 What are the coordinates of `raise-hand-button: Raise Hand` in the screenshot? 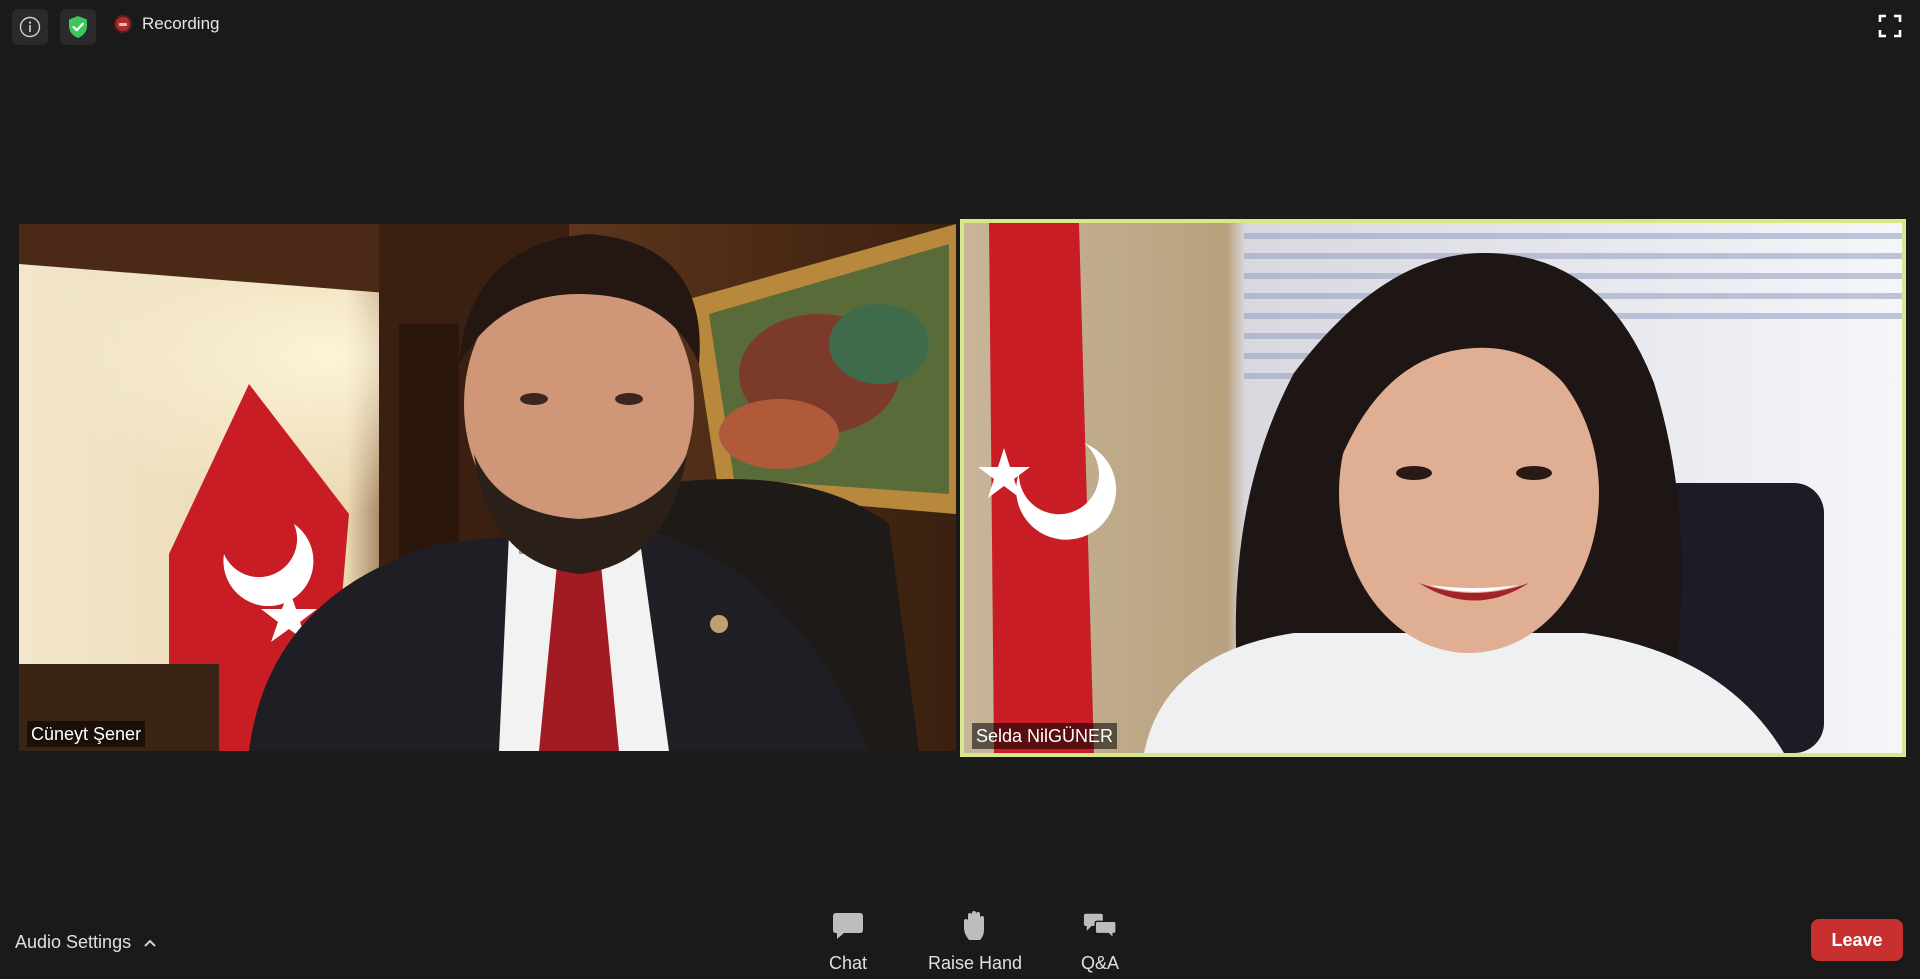 It's located at (975, 942).